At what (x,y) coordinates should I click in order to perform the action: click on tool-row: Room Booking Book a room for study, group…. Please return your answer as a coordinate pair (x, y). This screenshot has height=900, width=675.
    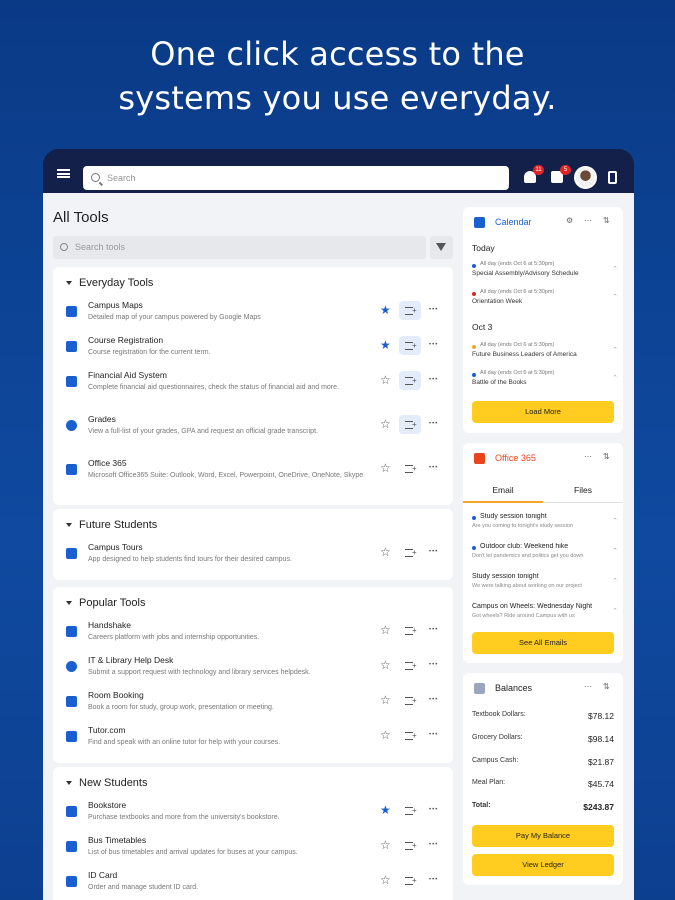
    Looking at the image, I should click on (253, 704).